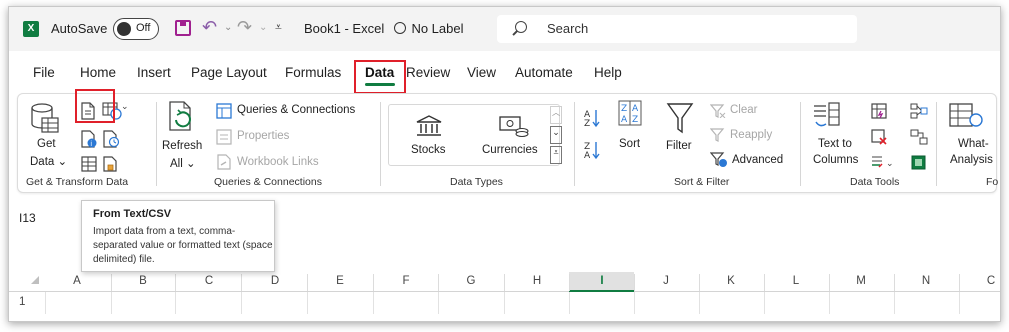  I want to click on stocks-icon, so click(429, 126).